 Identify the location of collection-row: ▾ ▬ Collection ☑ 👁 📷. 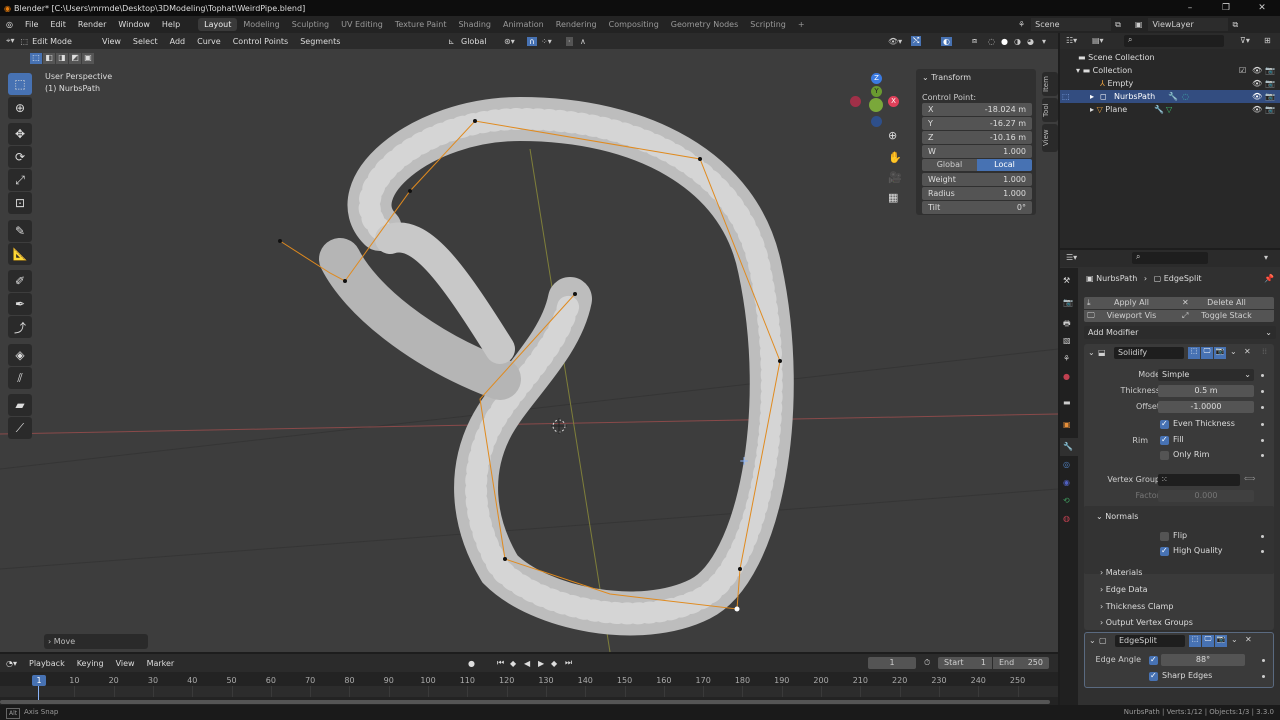
(1178, 70).